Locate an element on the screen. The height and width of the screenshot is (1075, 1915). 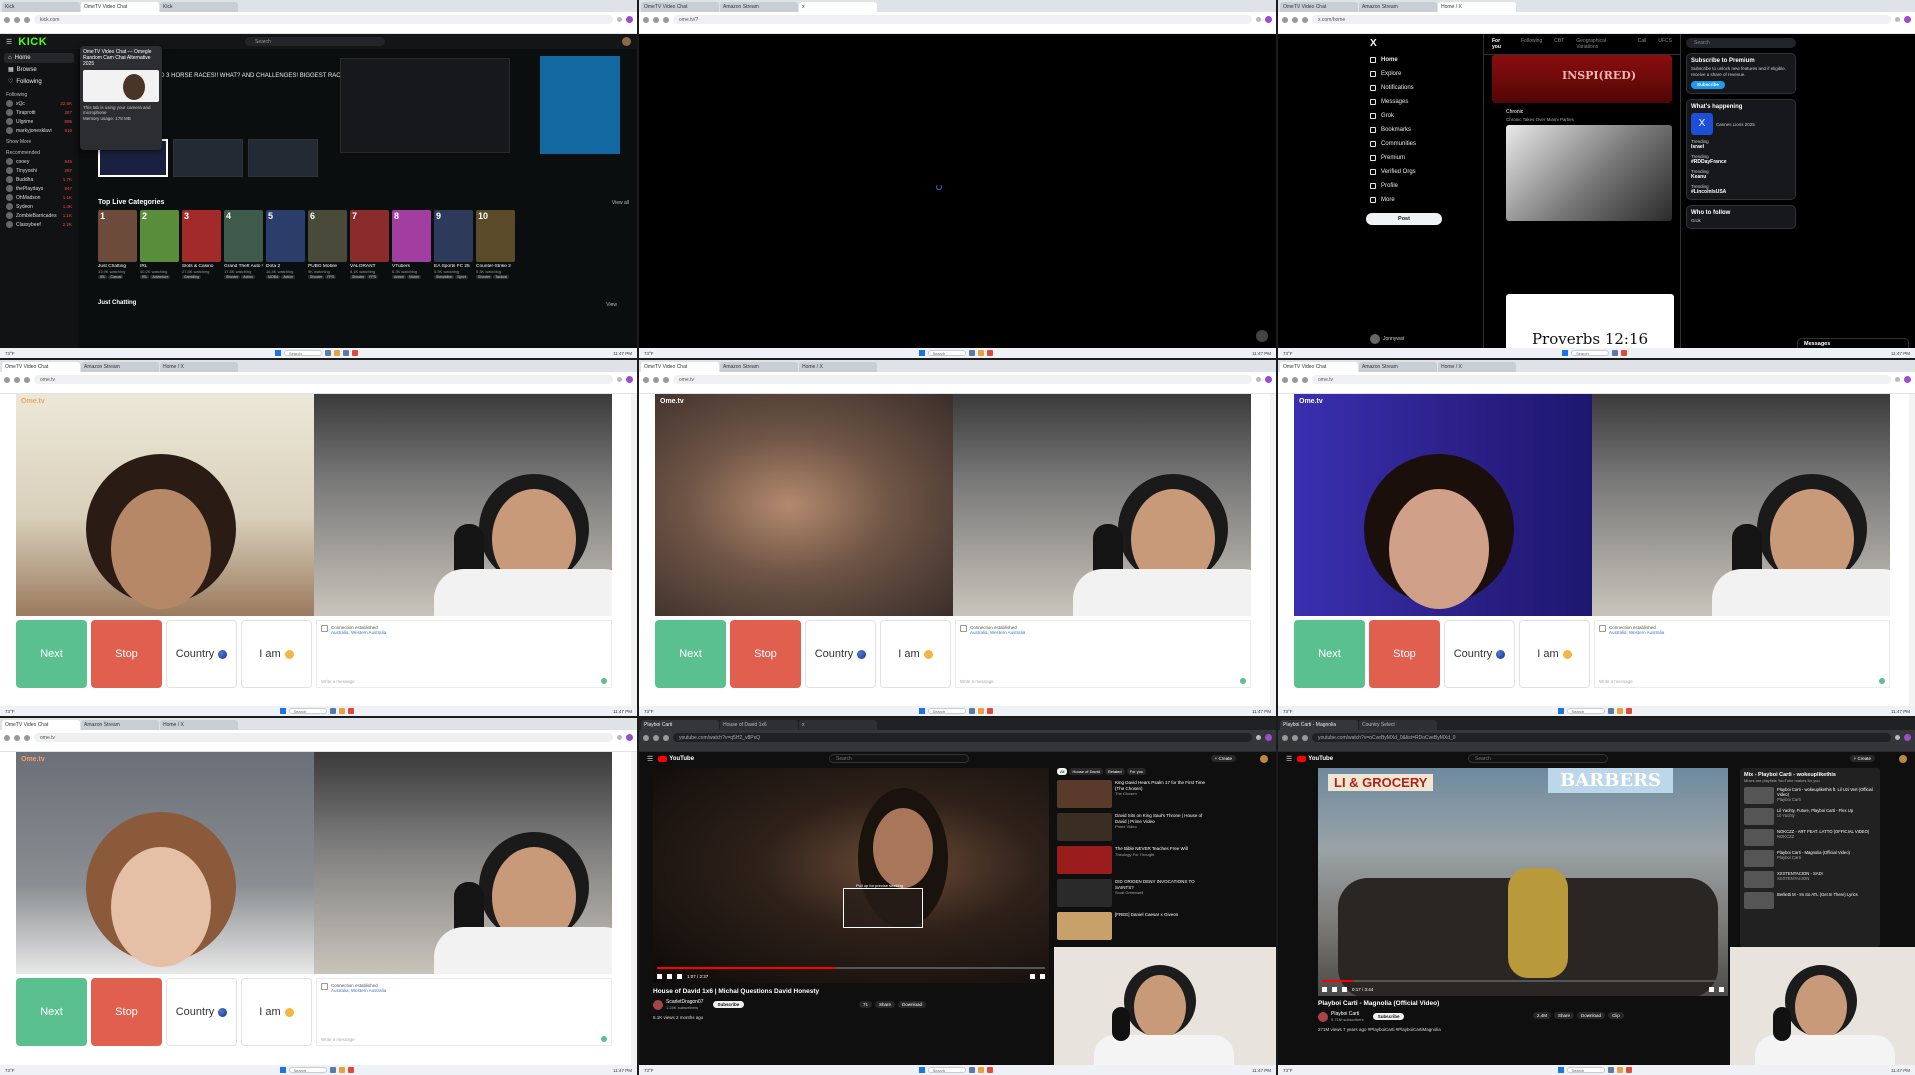
ext-button is located at coordinates (1262, 336).